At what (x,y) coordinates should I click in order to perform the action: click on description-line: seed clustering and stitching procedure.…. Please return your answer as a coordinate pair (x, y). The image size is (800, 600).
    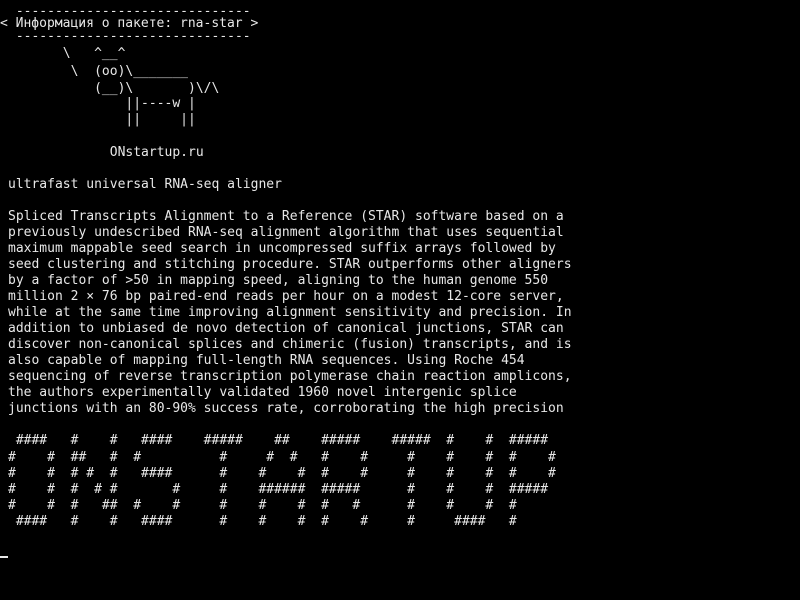
    Looking at the image, I should click on (290, 264).